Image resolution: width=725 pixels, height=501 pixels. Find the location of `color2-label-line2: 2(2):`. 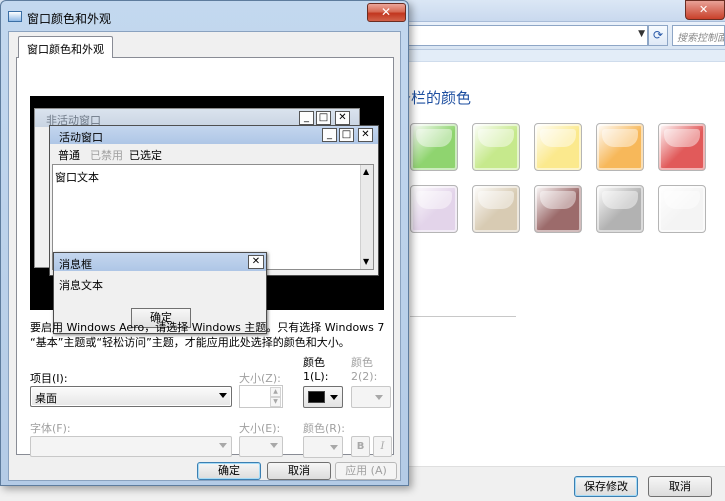

color2-label-line2: 2(2): is located at coordinates (364, 376).